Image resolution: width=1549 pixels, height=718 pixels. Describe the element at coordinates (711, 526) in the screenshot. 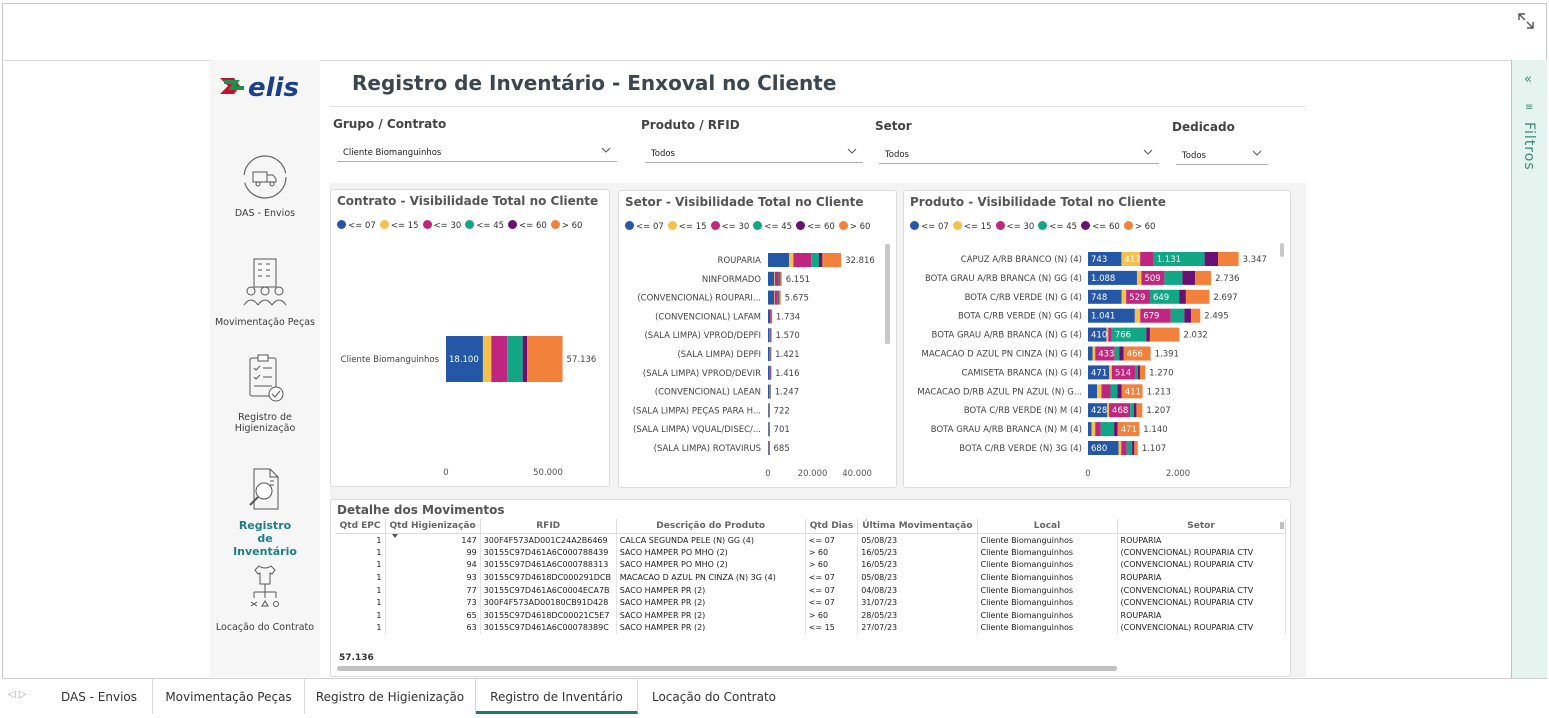

I see `col-descricao: Descrição do Produto` at that location.